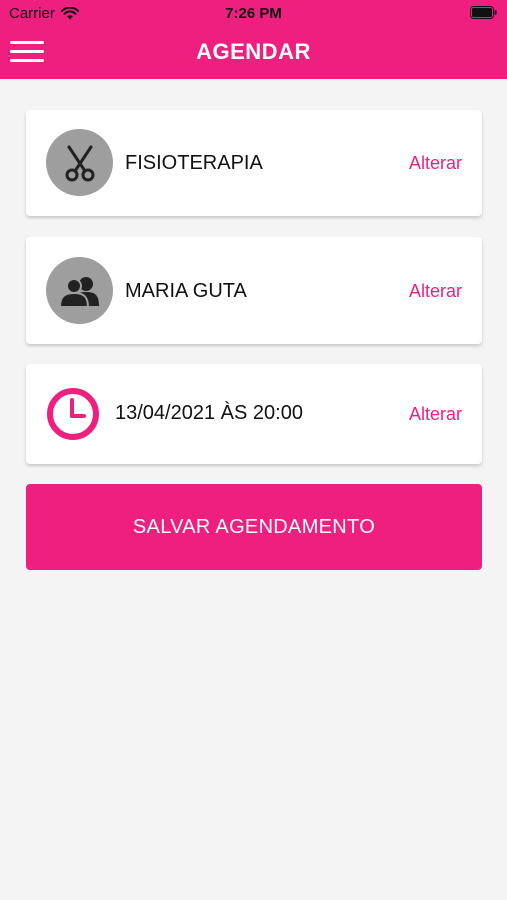  Describe the element at coordinates (194, 163) in the screenshot. I see `service-label: FISIOTERAPIA` at that location.